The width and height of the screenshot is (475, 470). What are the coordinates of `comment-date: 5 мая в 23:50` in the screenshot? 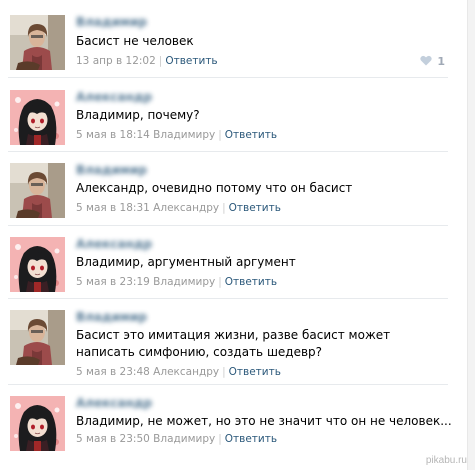 It's located at (113, 439).